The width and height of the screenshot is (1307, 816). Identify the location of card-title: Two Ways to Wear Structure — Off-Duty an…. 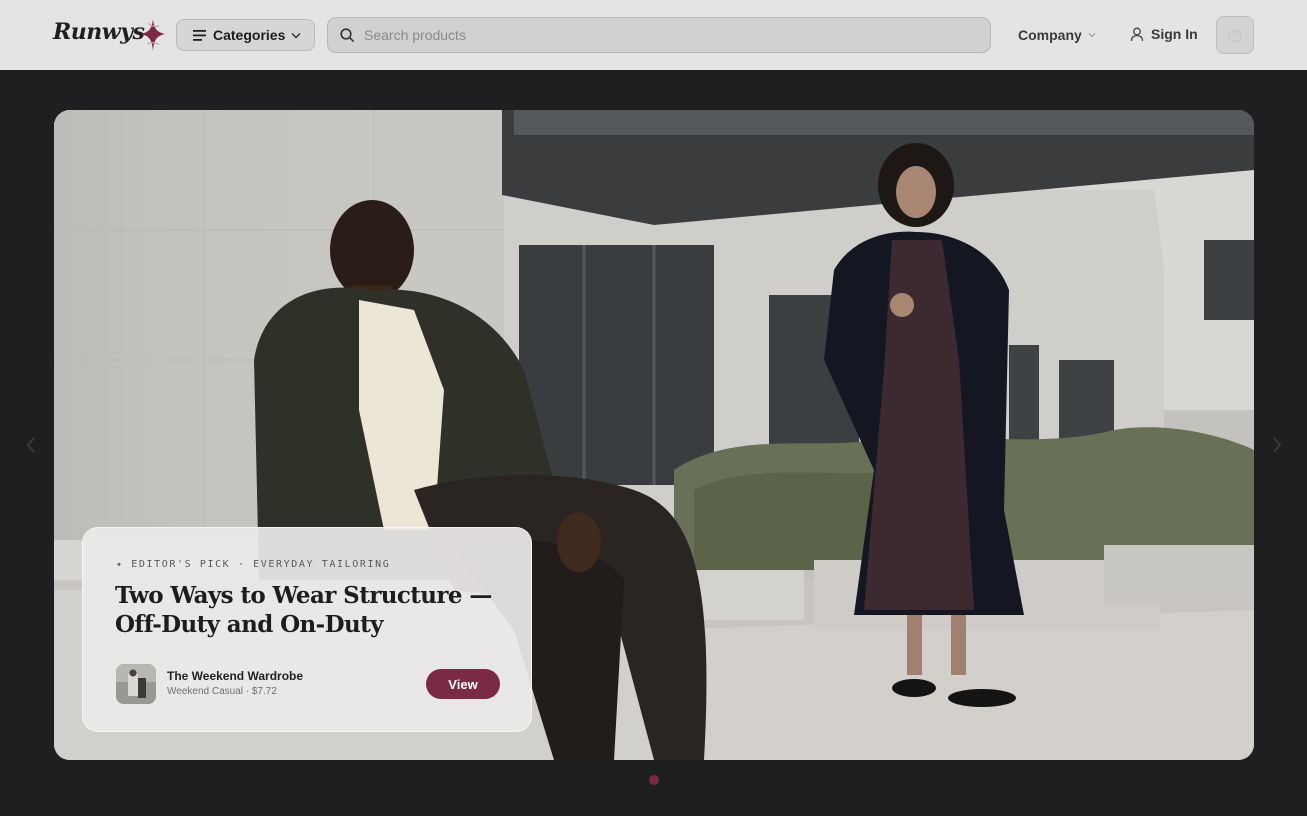
(312, 610).